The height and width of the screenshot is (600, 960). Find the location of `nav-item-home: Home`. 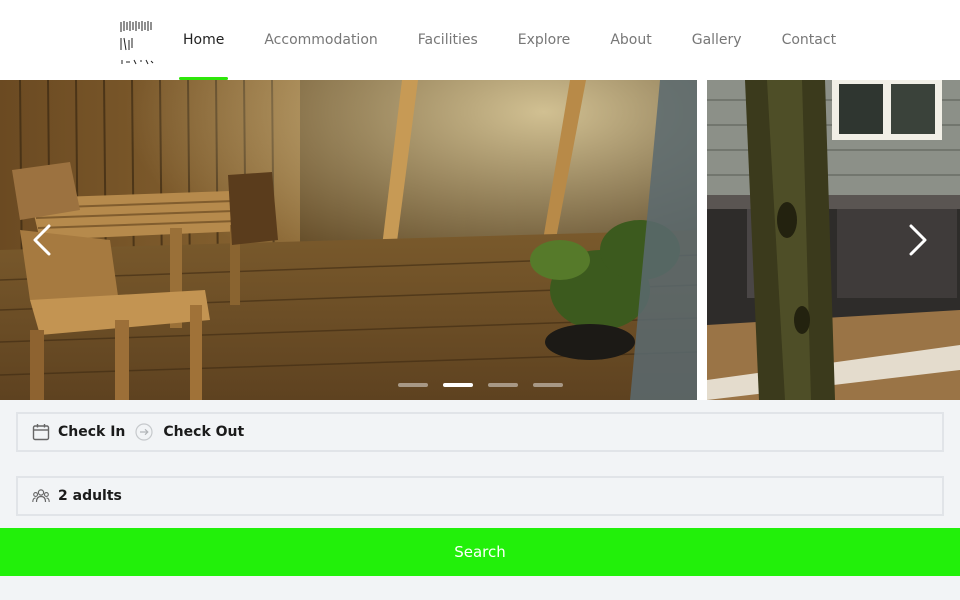

nav-item-home: Home is located at coordinates (203, 40).